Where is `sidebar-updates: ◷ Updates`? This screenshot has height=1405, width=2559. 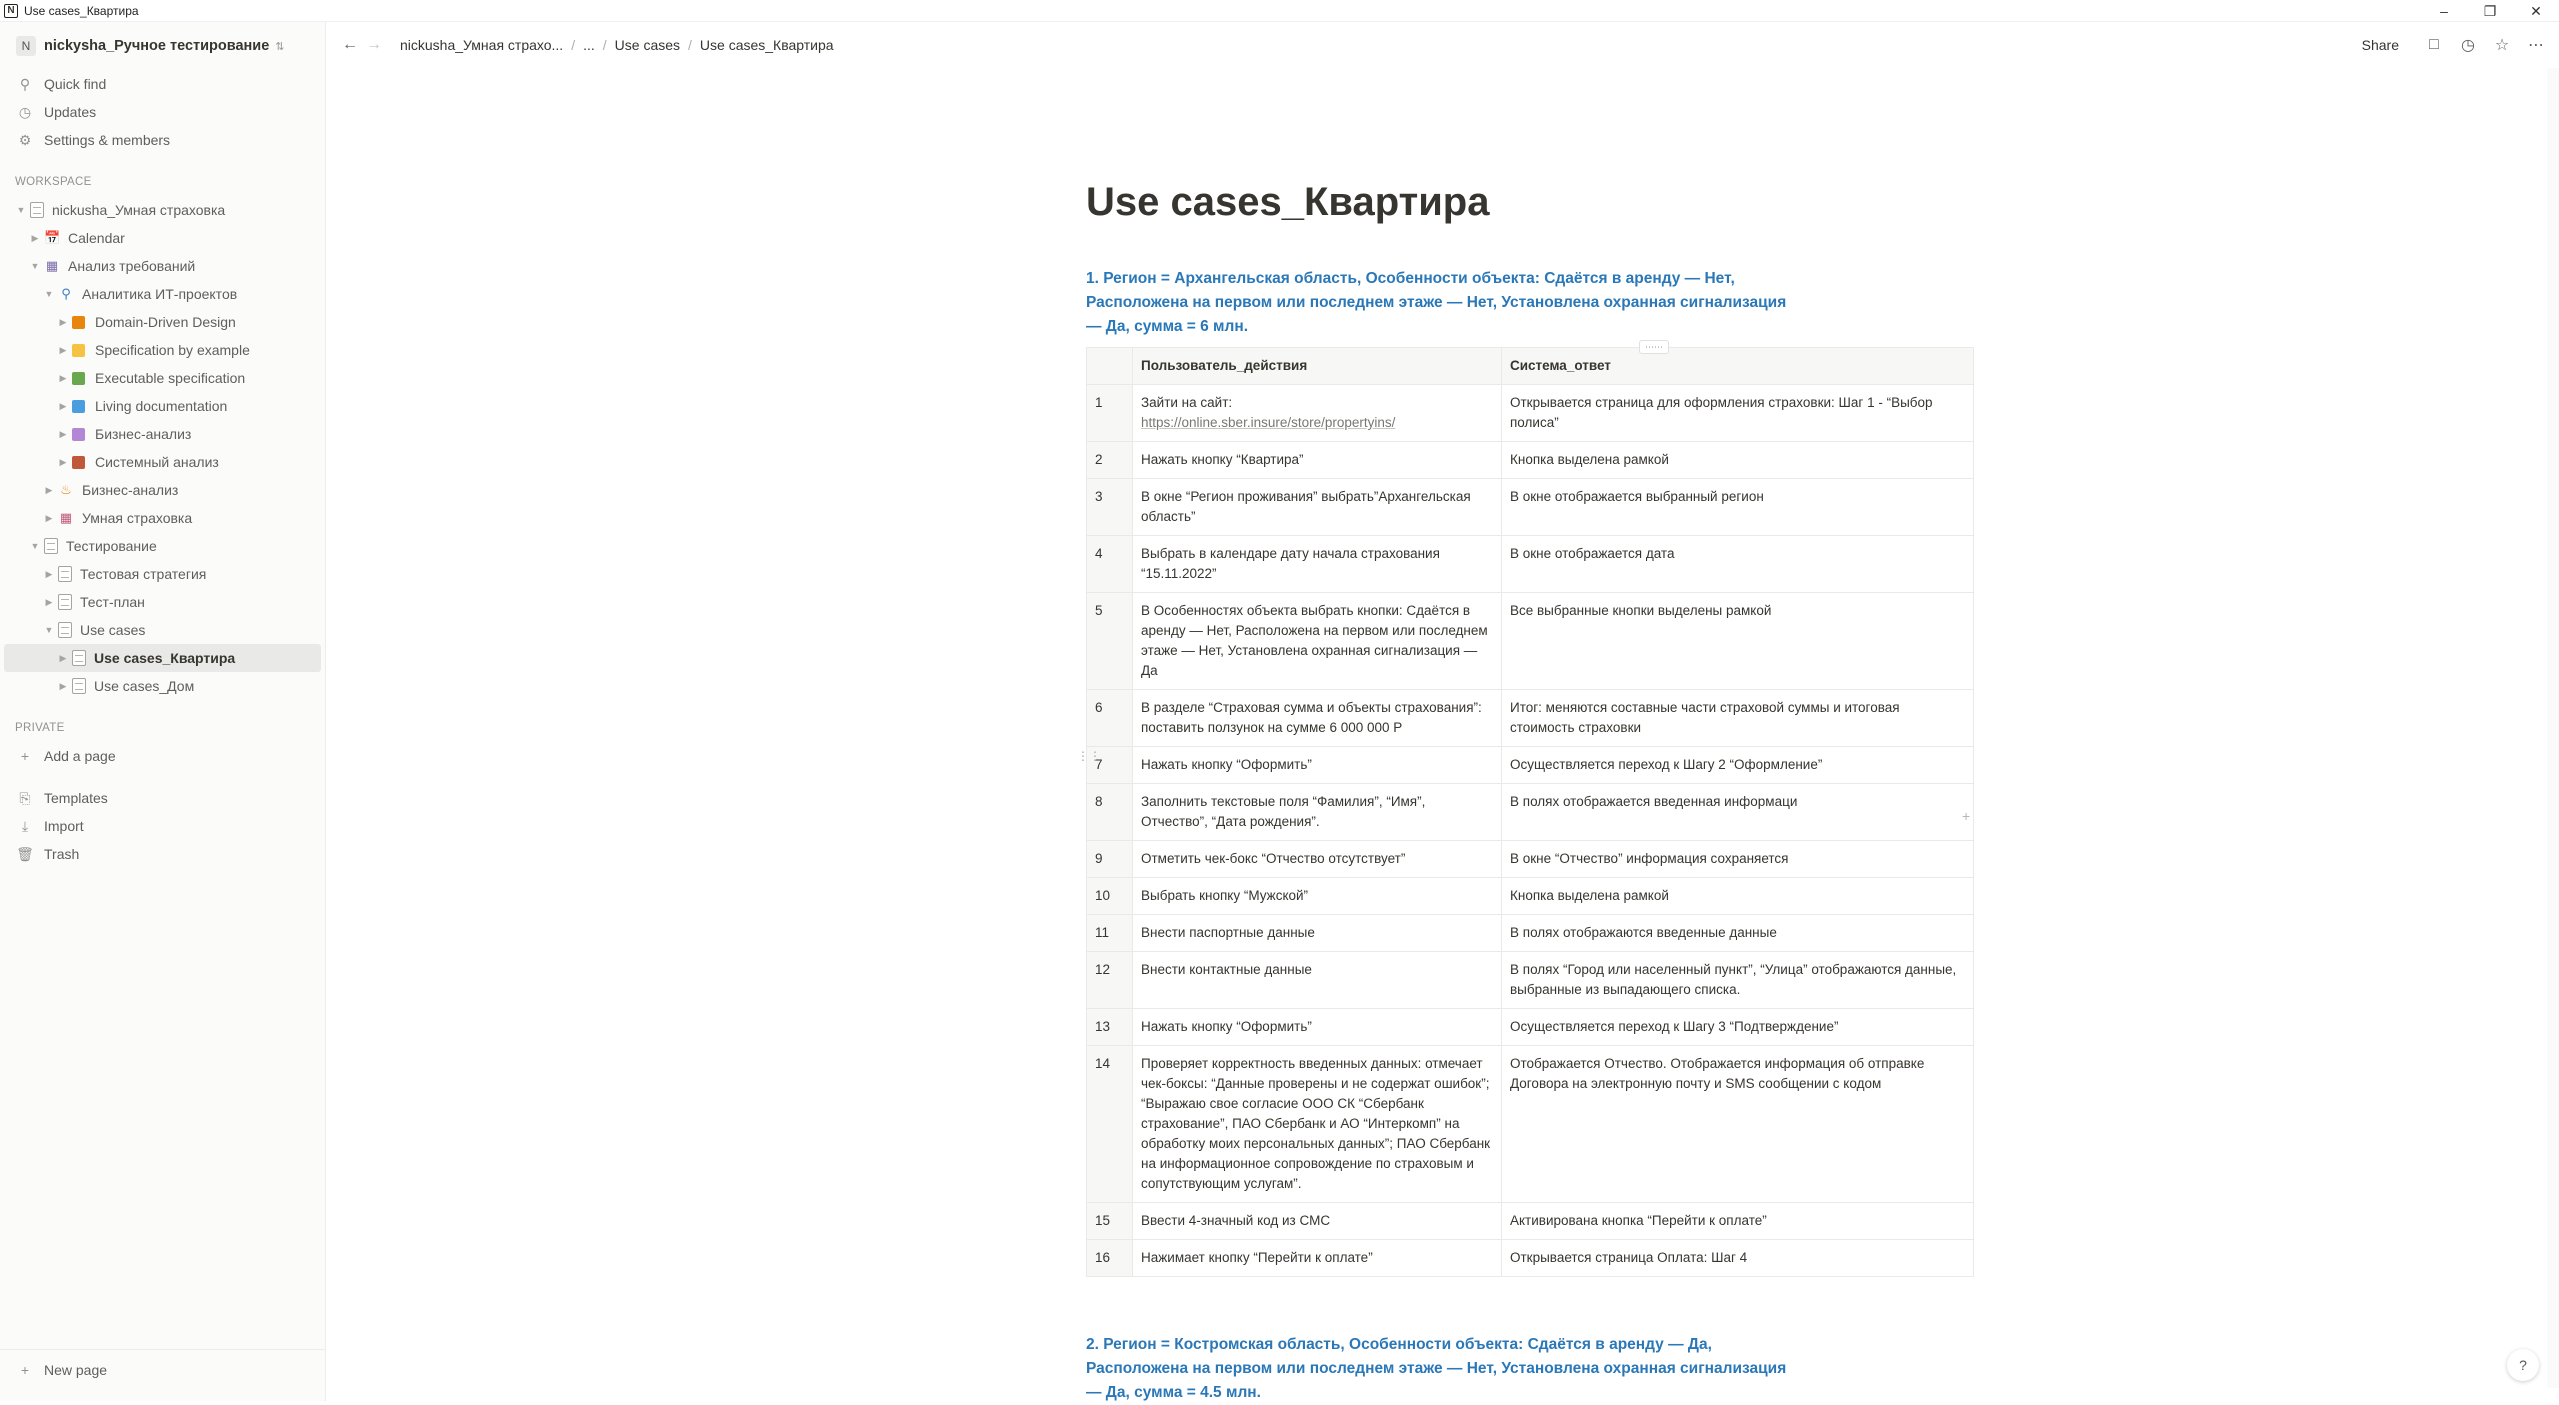 sidebar-updates: ◷ Updates is located at coordinates (162, 112).